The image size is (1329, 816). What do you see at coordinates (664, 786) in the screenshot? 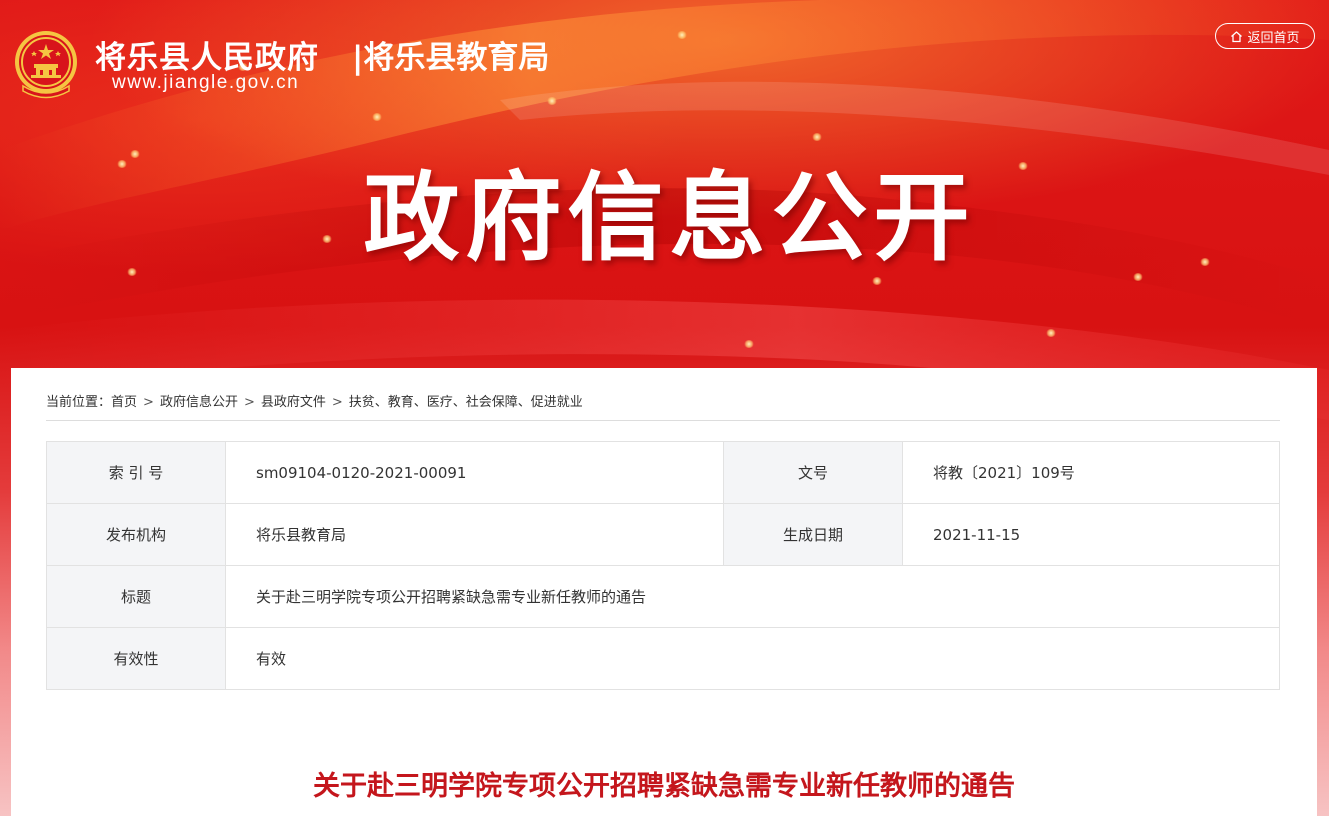
I see `article-title: 关于赴三明学院专项公开招聘紧缺急需专业新任教师的通告` at bounding box center [664, 786].